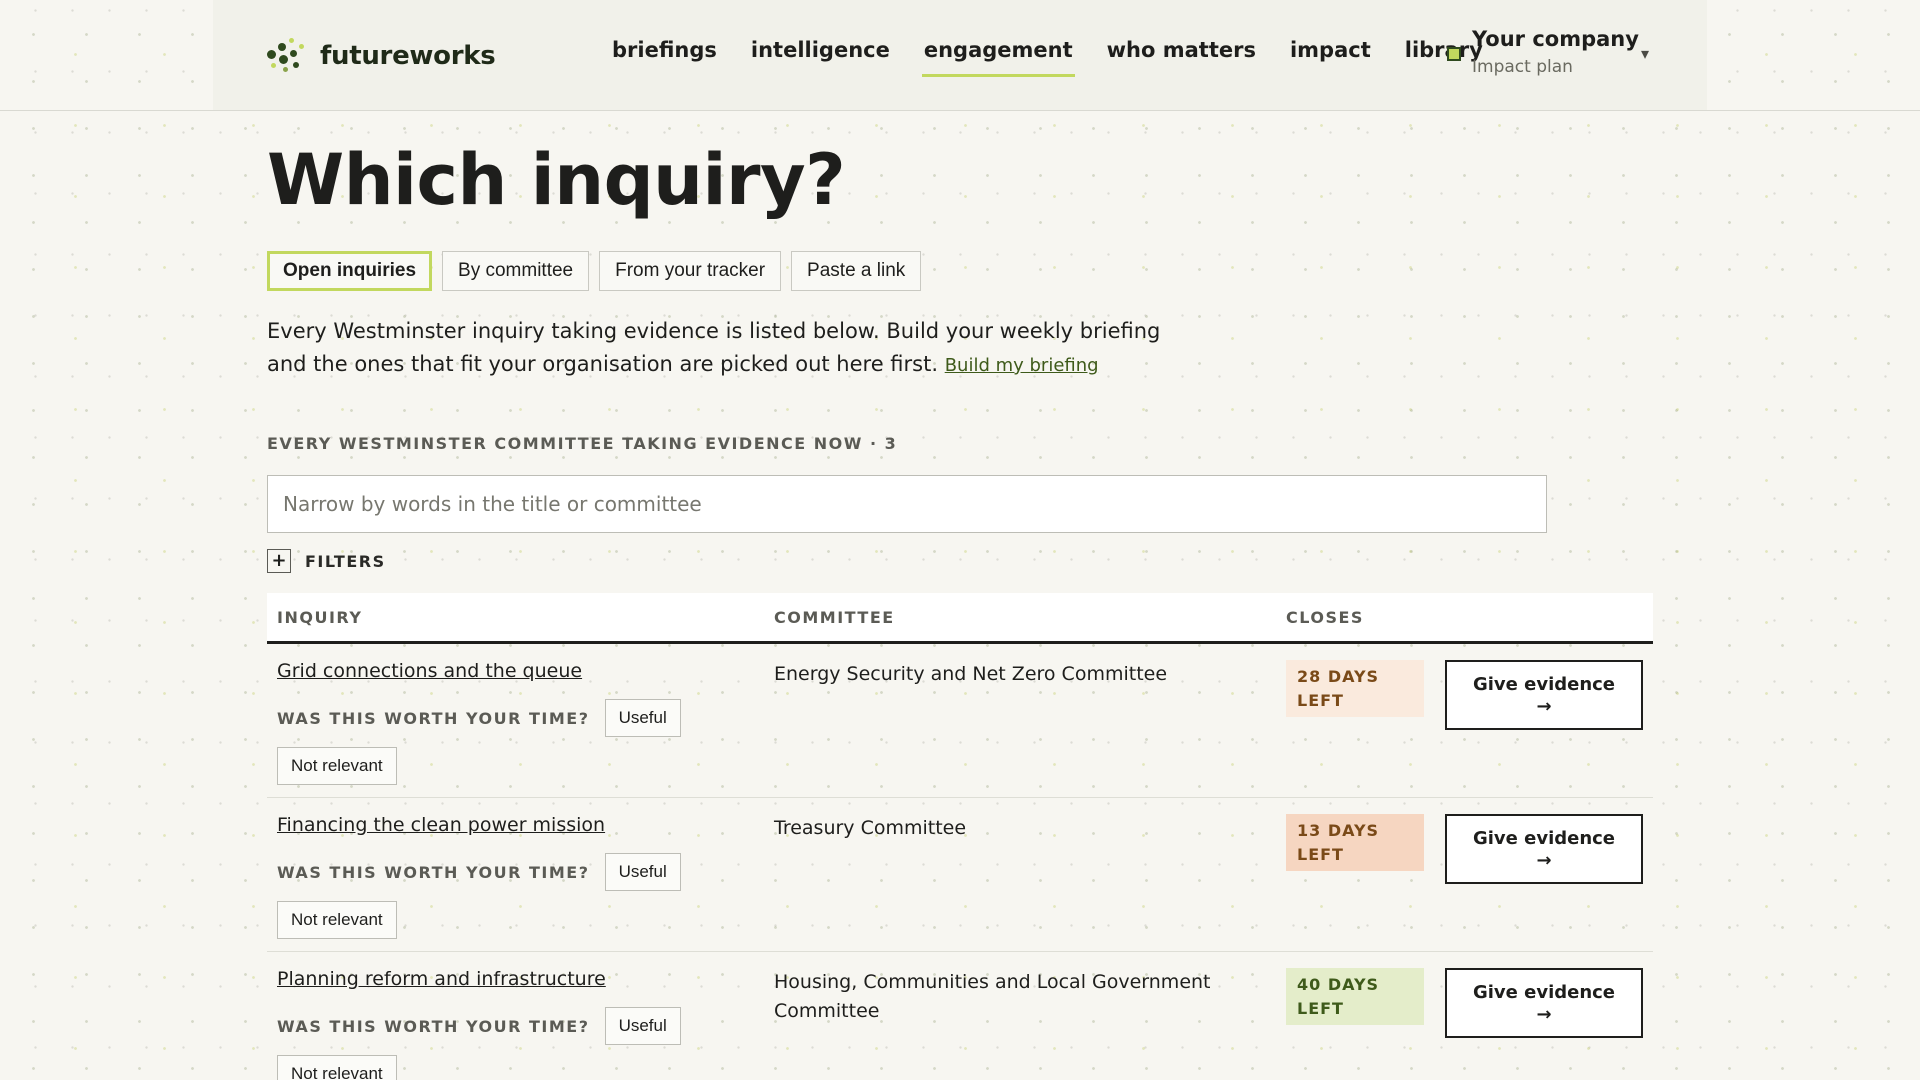 This screenshot has width=1920, height=1080. Describe the element at coordinates (1543, 52) in the screenshot. I see `company-switcher: Your company Impact plan` at that location.